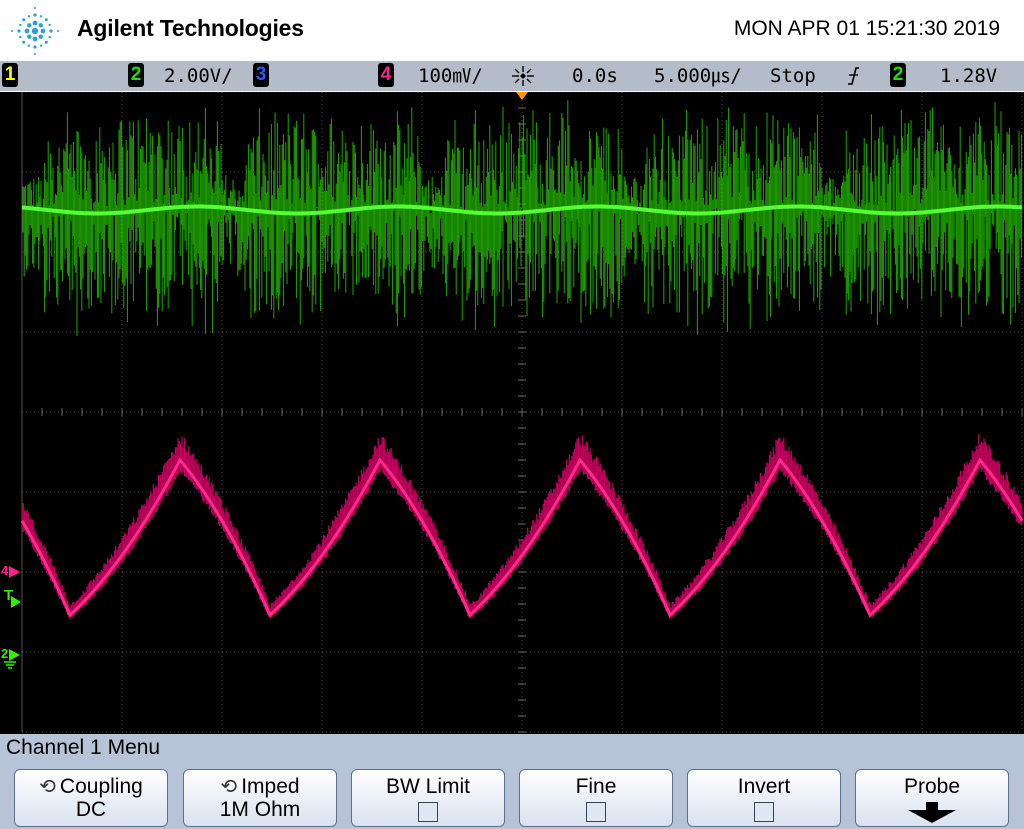  What do you see at coordinates (932, 812) in the screenshot?
I see `down-arrow-icon` at bounding box center [932, 812].